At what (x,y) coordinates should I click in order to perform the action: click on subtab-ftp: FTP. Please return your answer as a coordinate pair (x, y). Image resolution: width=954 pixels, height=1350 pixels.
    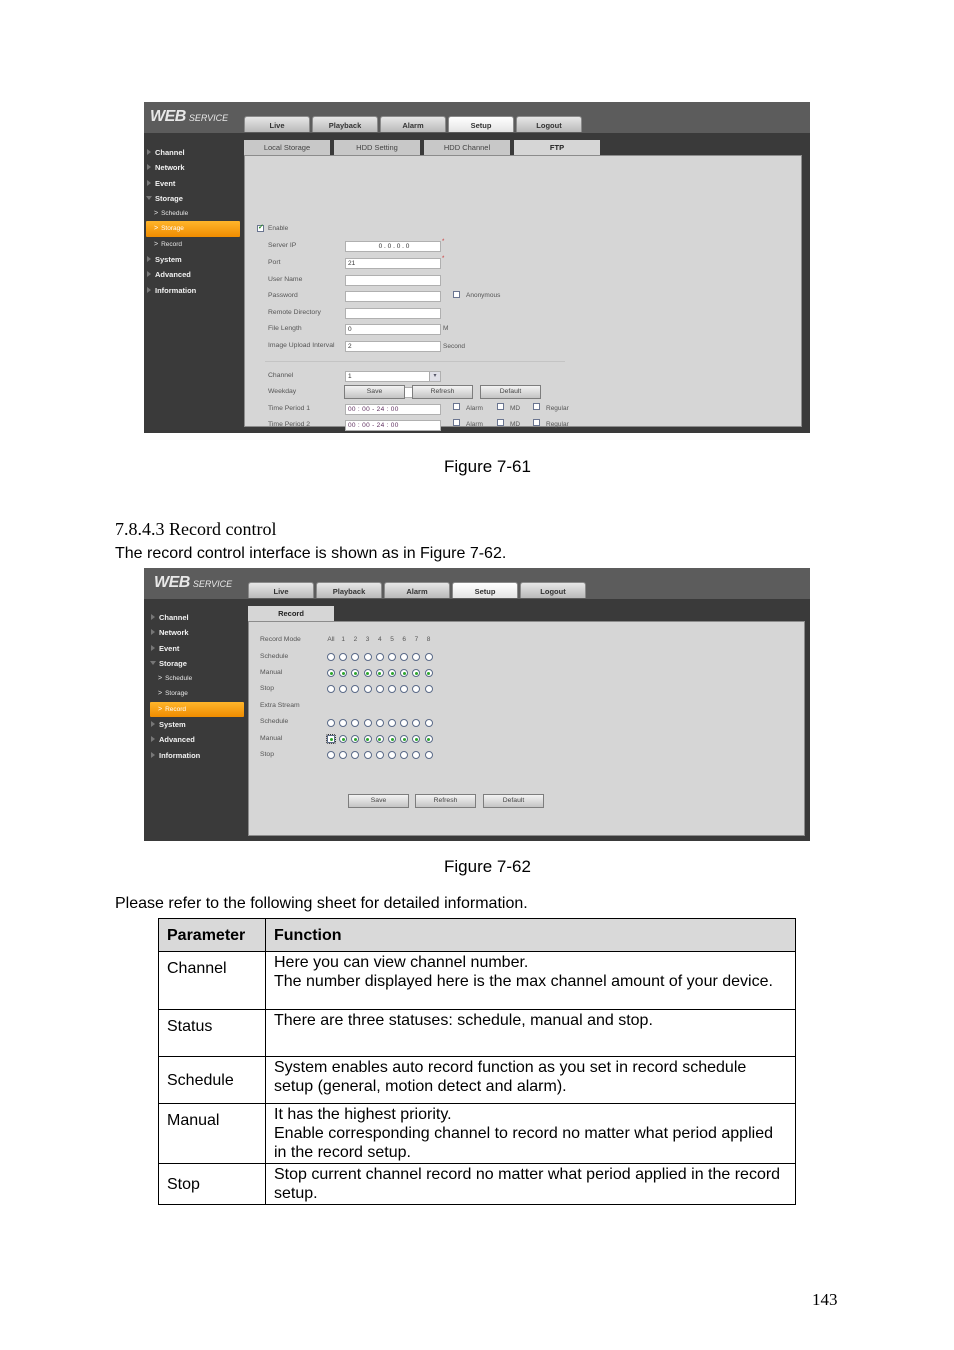
    Looking at the image, I should click on (557, 147).